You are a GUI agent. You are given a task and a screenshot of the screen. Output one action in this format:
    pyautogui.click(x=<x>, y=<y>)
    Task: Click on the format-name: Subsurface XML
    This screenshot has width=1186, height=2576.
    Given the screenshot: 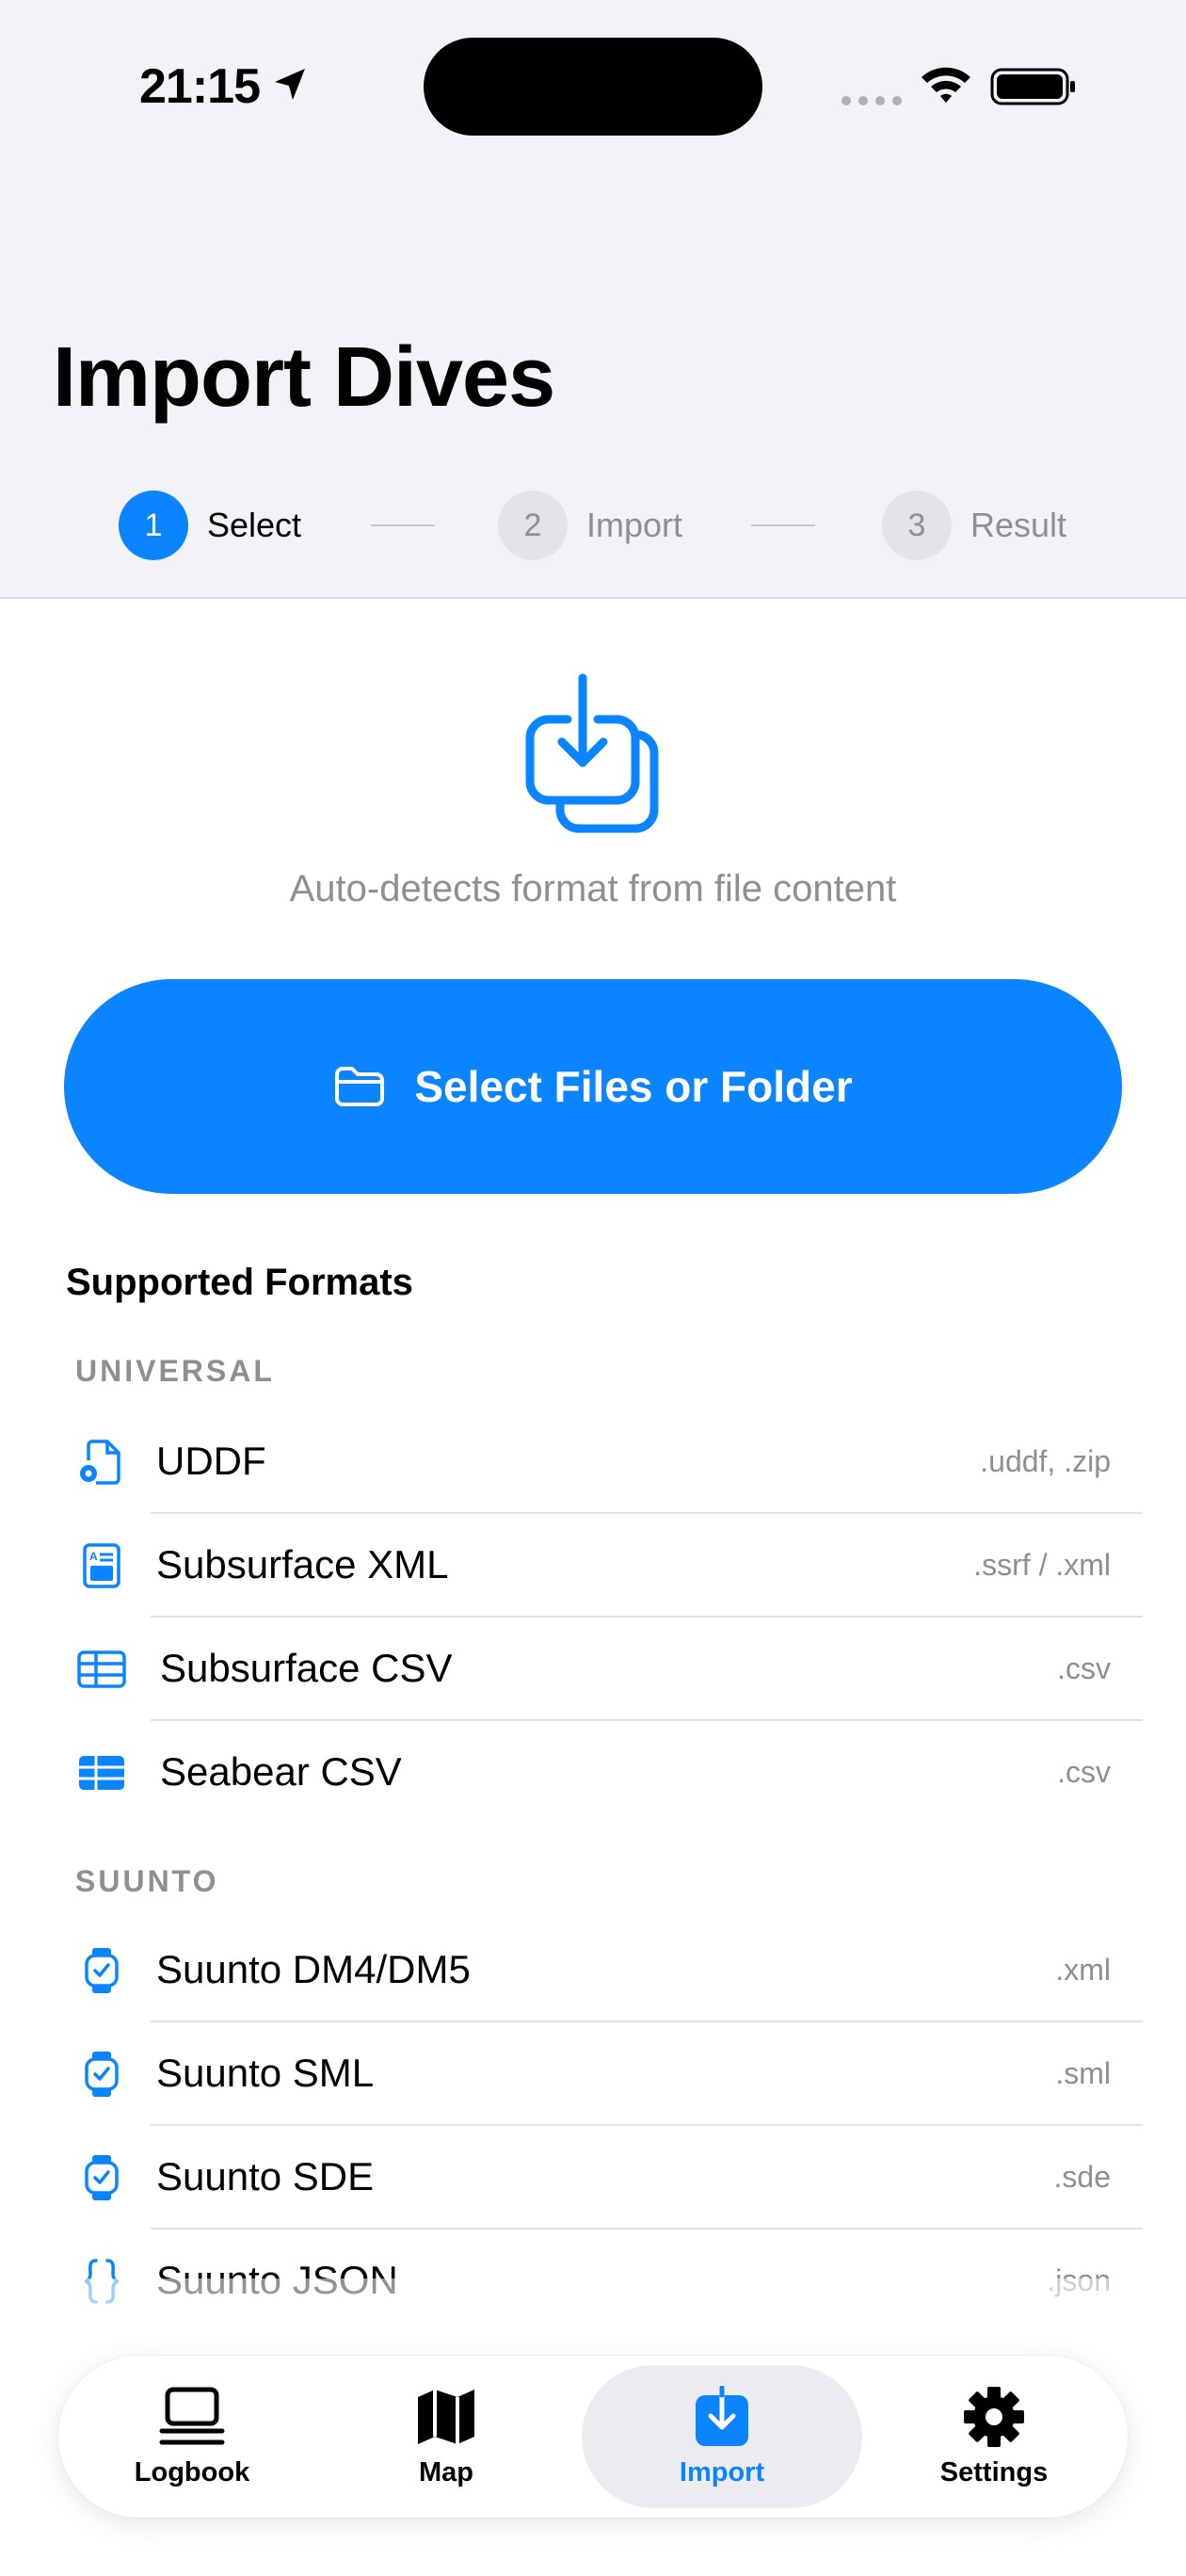 What is the action you would take?
    pyautogui.click(x=302, y=1564)
    